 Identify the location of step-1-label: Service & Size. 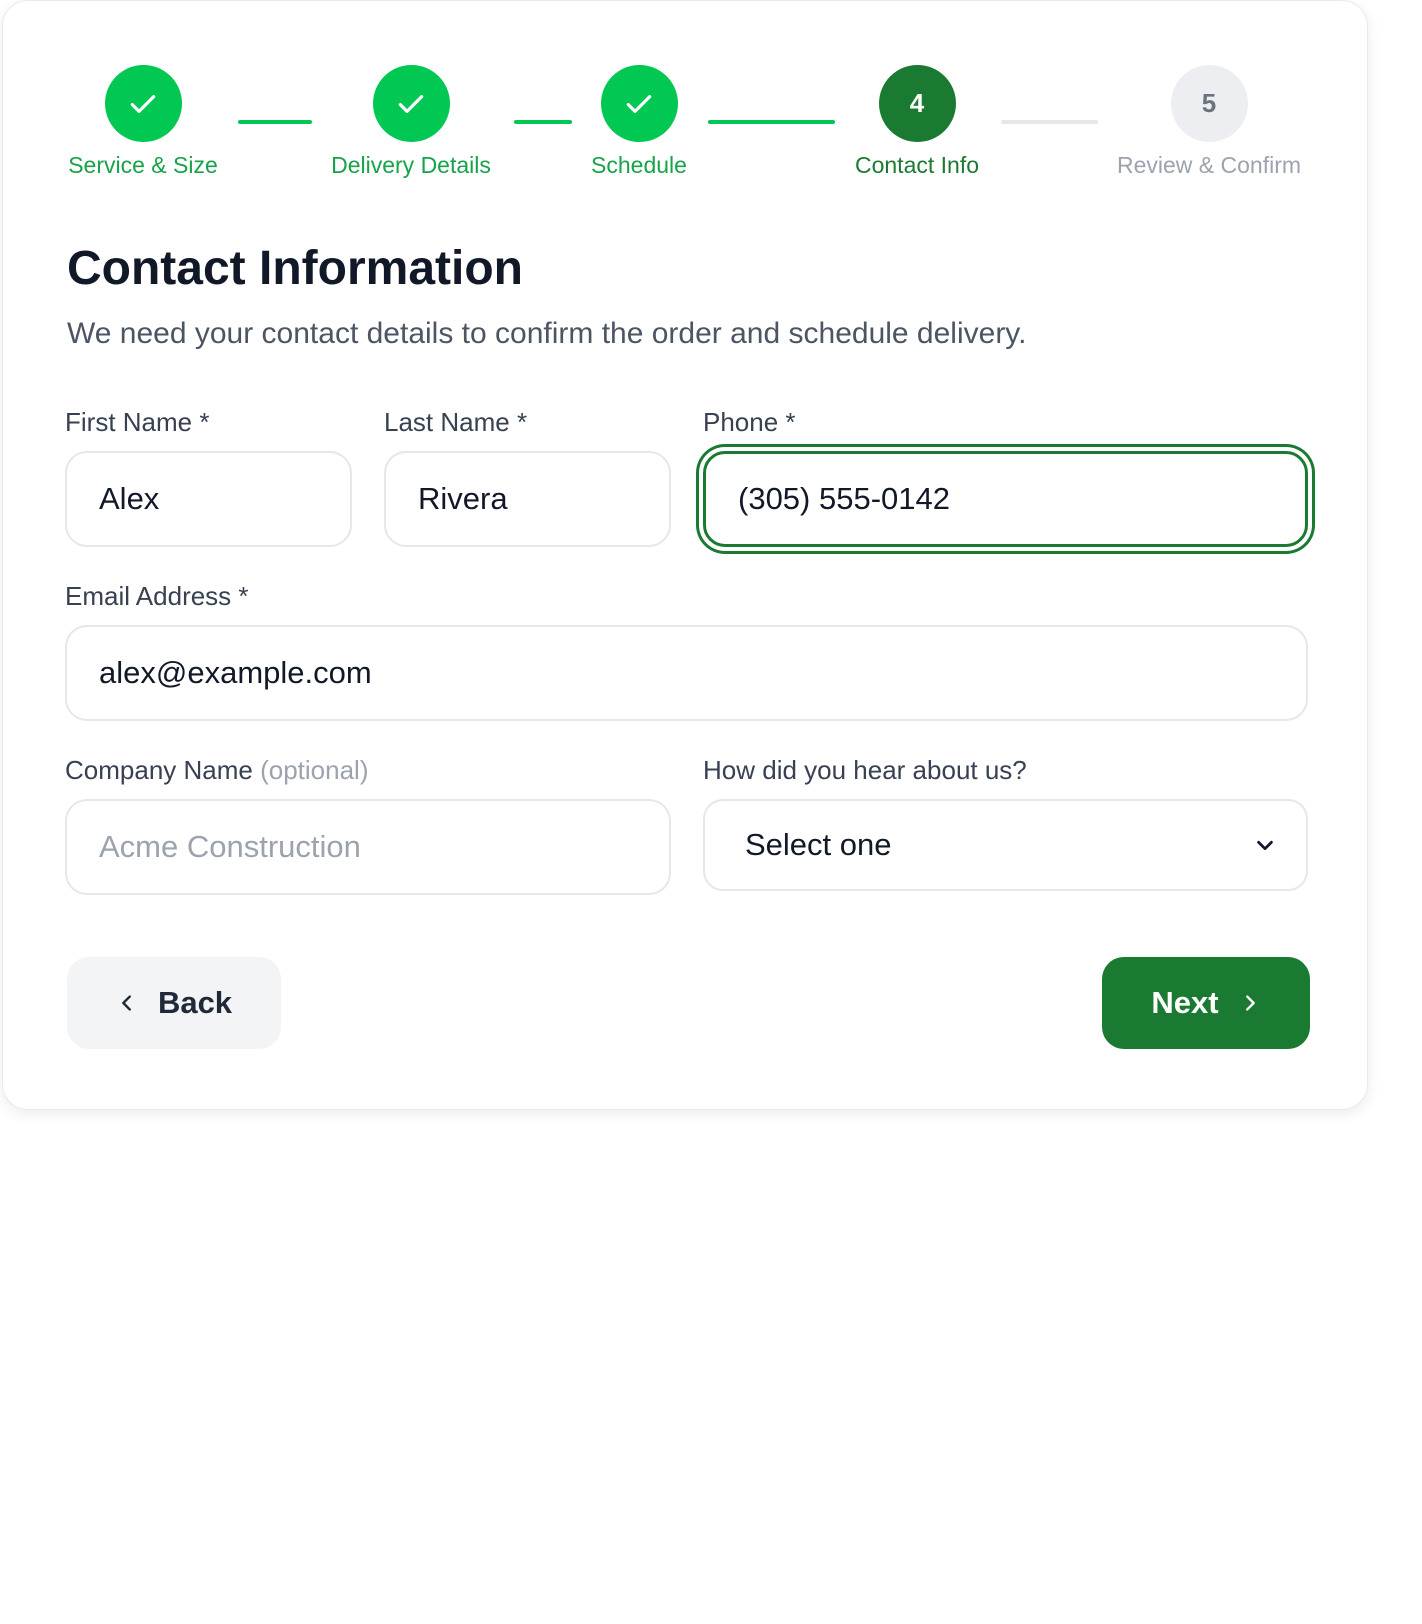
(143, 165).